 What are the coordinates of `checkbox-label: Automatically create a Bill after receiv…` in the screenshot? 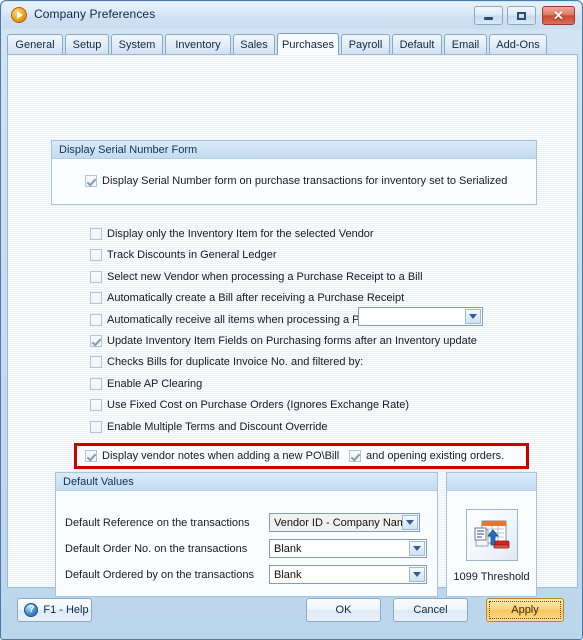 It's located at (256, 298).